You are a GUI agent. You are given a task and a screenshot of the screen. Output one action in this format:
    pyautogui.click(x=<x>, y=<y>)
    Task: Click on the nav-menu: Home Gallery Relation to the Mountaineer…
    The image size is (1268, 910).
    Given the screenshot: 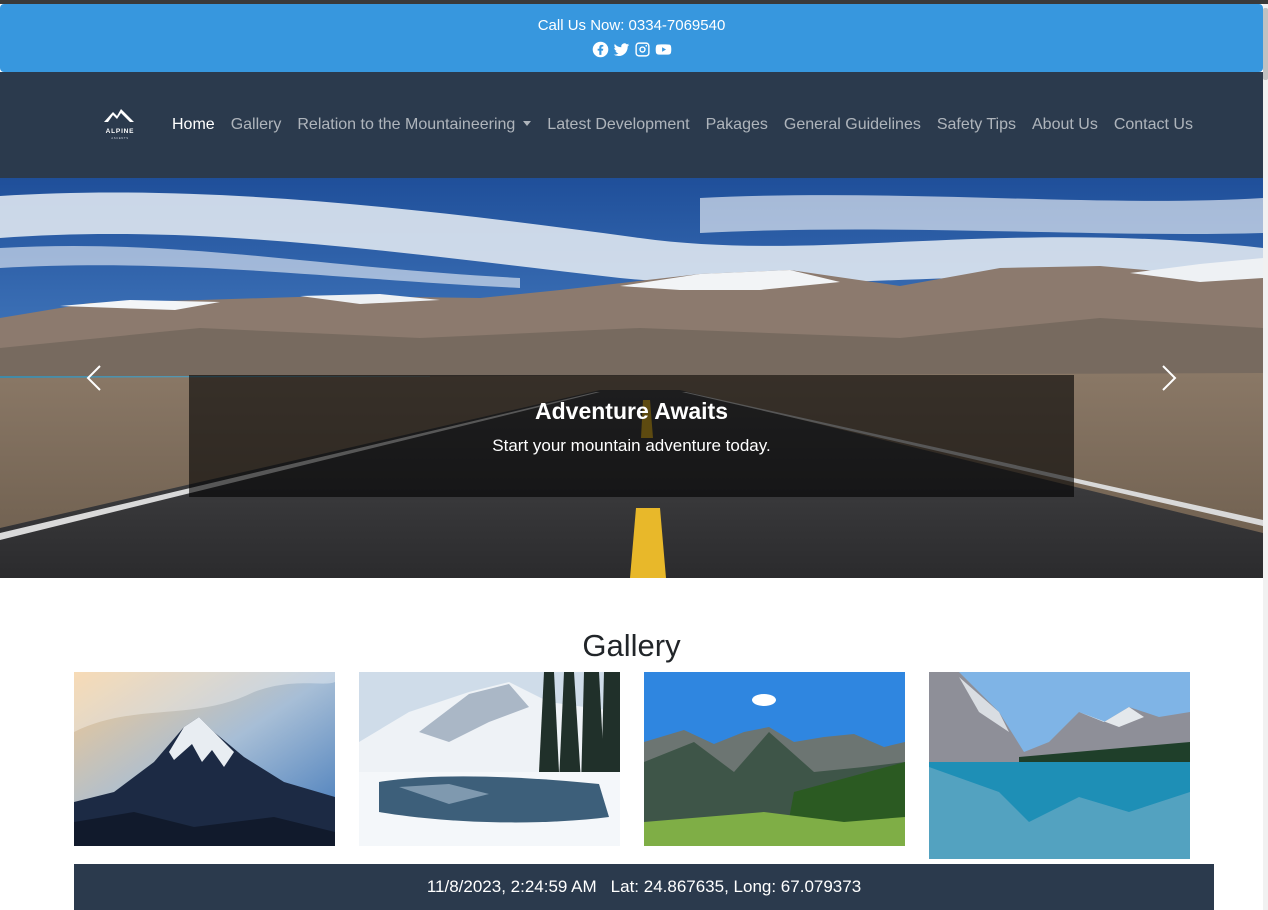 What is the action you would take?
    pyautogui.click(x=682, y=125)
    